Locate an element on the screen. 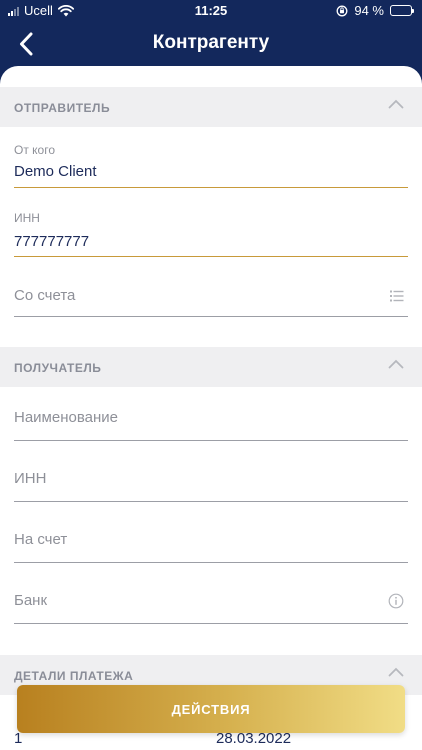  page-title: Контрагенту is located at coordinates (211, 42).